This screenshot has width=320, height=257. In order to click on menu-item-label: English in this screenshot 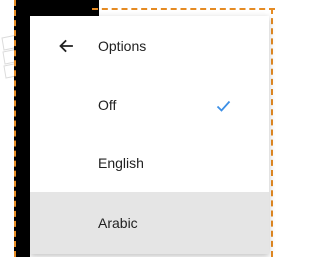, I will do `click(121, 163)`.